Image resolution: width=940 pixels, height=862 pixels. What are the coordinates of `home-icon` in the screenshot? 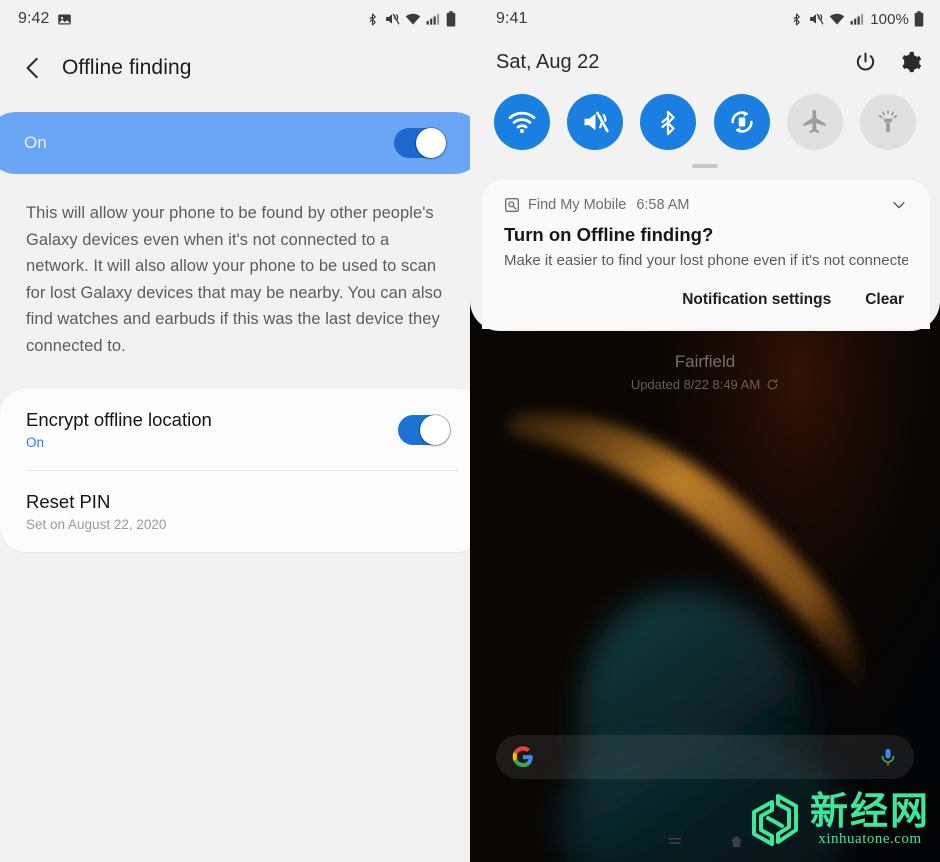 It's located at (736, 841).